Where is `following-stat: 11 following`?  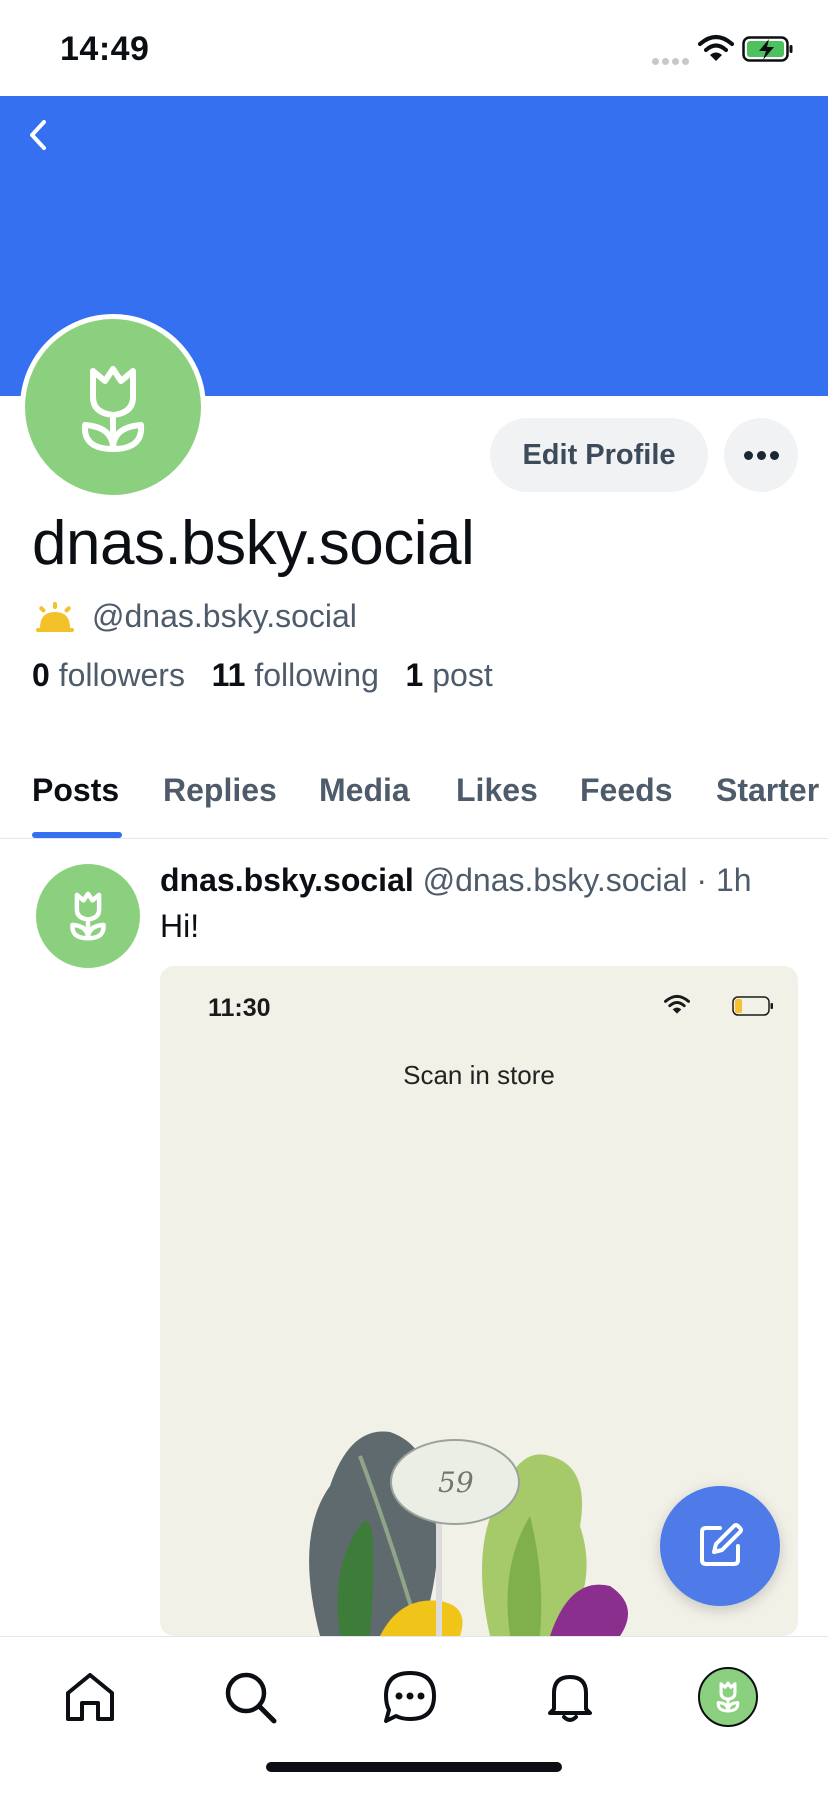
following-stat: 11 following is located at coordinates (295, 675).